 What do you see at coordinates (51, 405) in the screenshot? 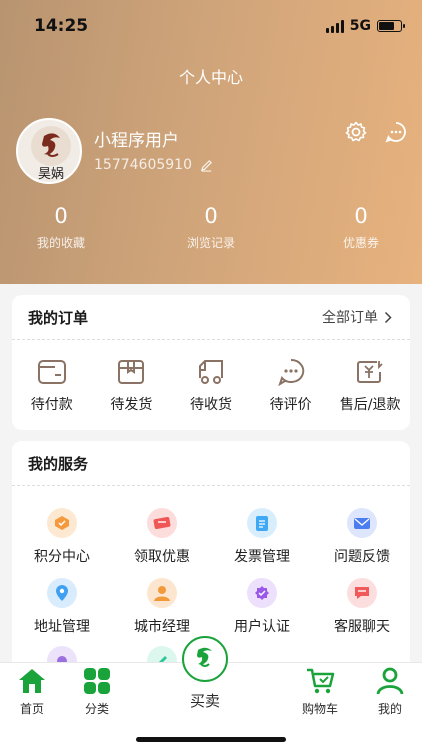
I see `order-label: 待付款` at bounding box center [51, 405].